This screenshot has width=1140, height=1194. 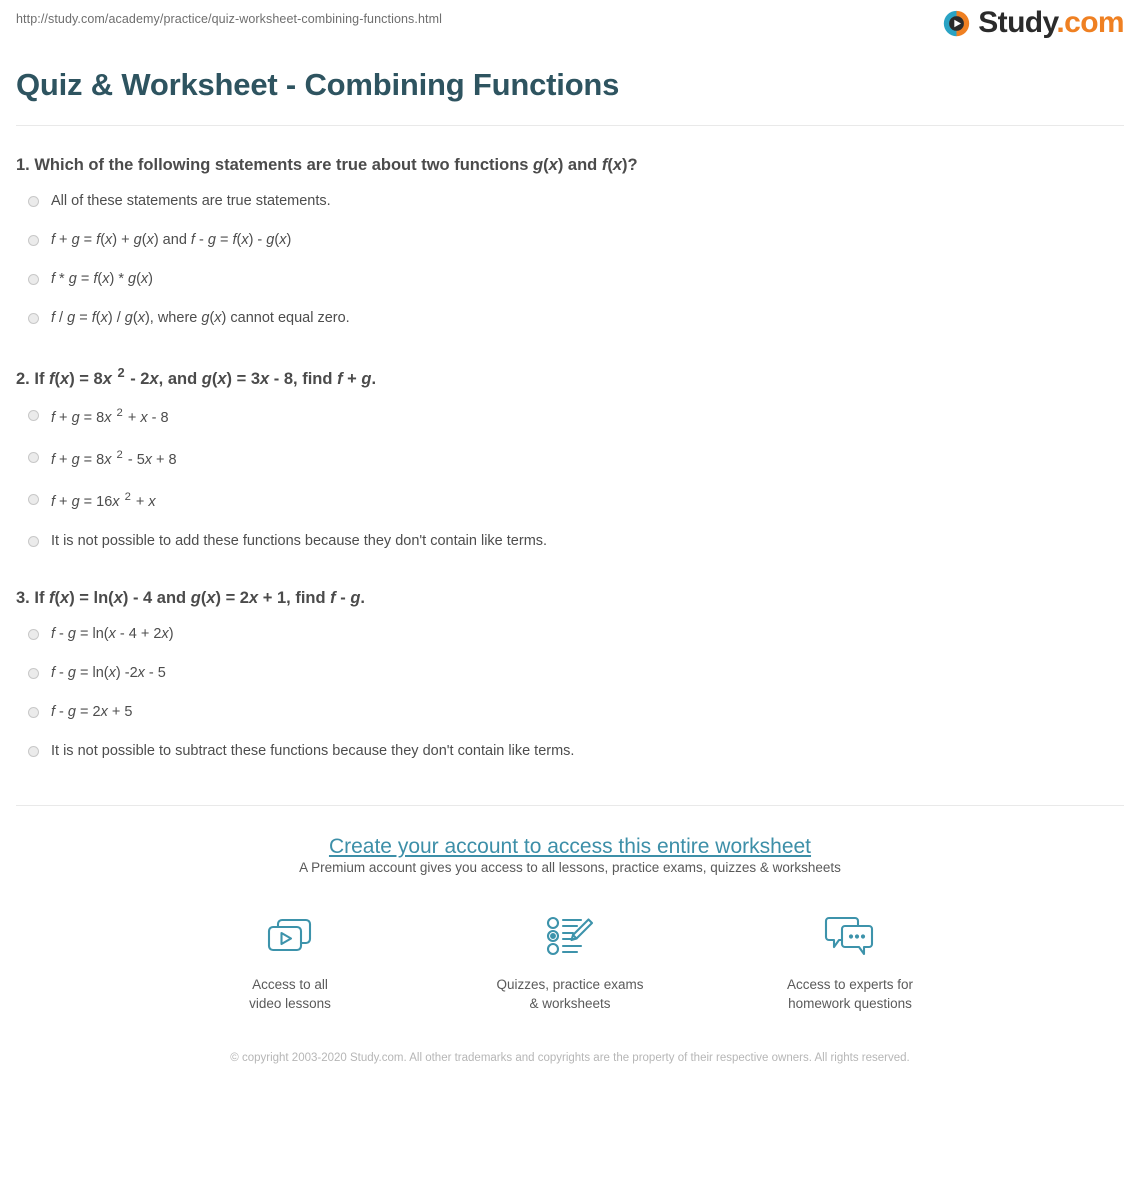 What do you see at coordinates (570, 501) in the screenshot?
I see `answer-option: f + g = 16x 2 + x` at bounding box center [570, 501].